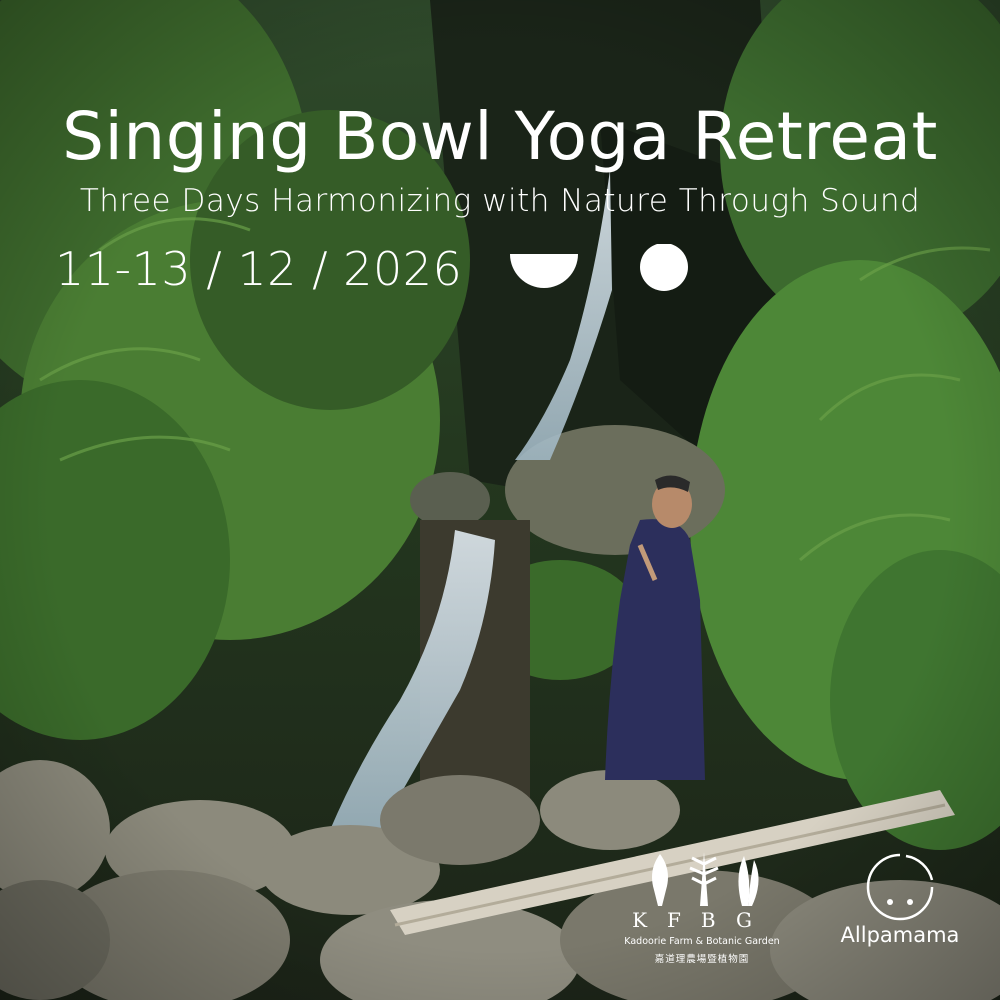  What do you see at coordinates (664, 267) in the screenshot?
I see `full-circle-icon` at bounding box center [664, 267].